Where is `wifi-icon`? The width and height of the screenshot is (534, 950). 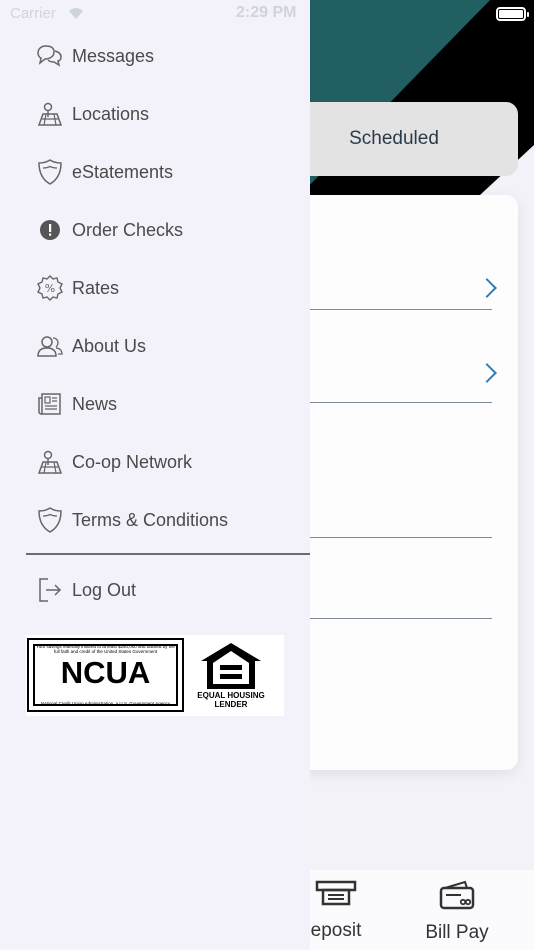
wifi-icon is located at coordinates (76, 14).